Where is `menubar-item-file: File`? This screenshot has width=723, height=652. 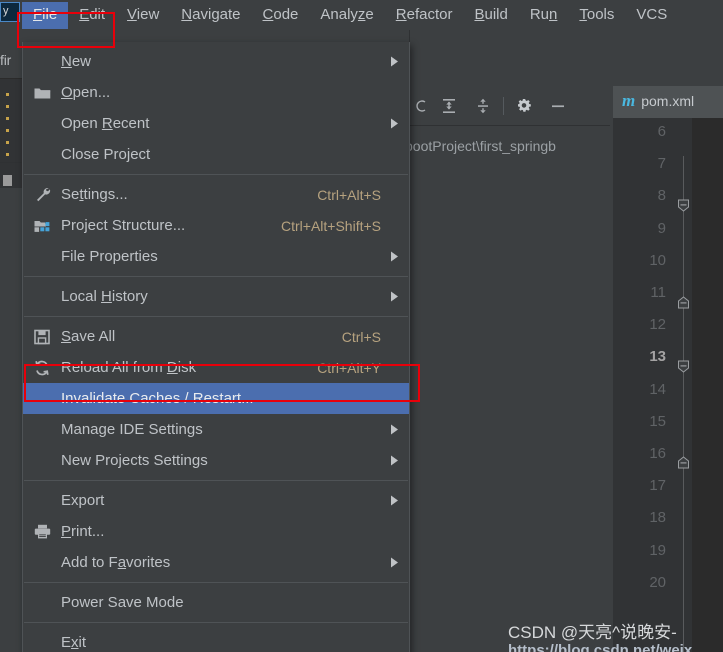 menubar-item-file: File is located at coordinates (45, 15).